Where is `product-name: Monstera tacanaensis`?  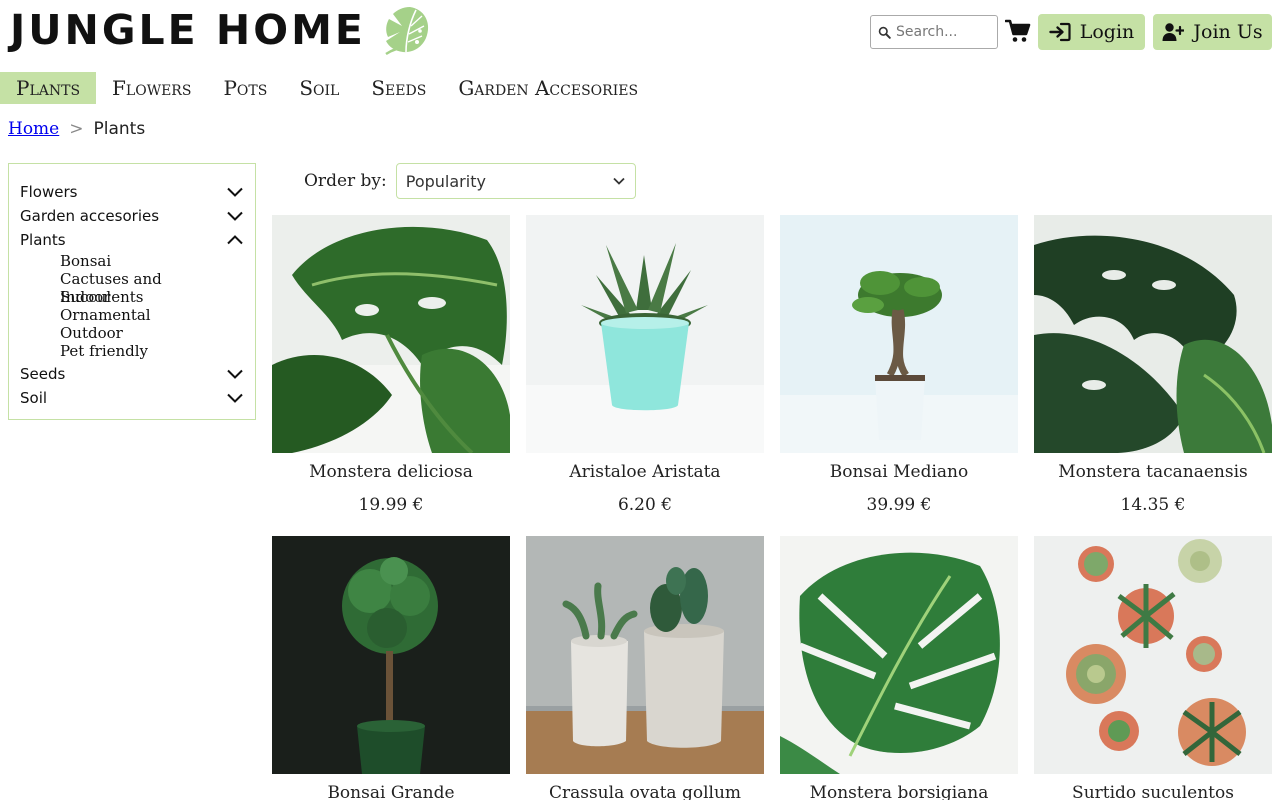
product-name: Monstera tacanaensis is located at coordinates (1153, 472).